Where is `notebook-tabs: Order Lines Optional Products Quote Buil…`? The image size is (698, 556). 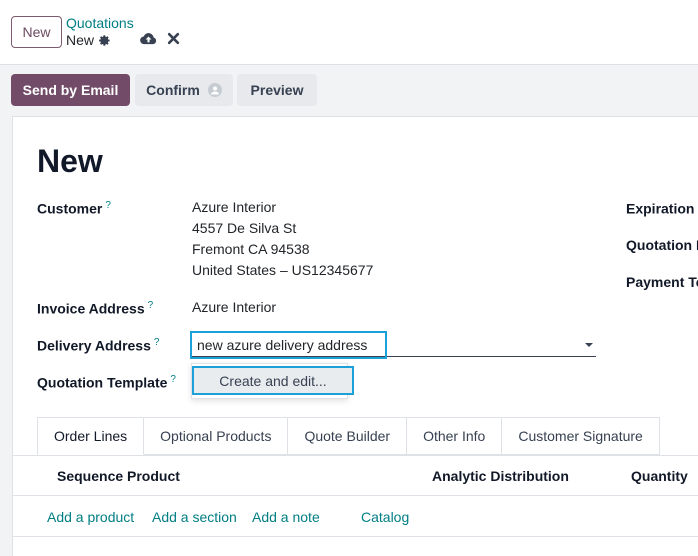 notebook-tabs: Order Lines Optional Products Quote Buil… is located at coordinates (348, 436).